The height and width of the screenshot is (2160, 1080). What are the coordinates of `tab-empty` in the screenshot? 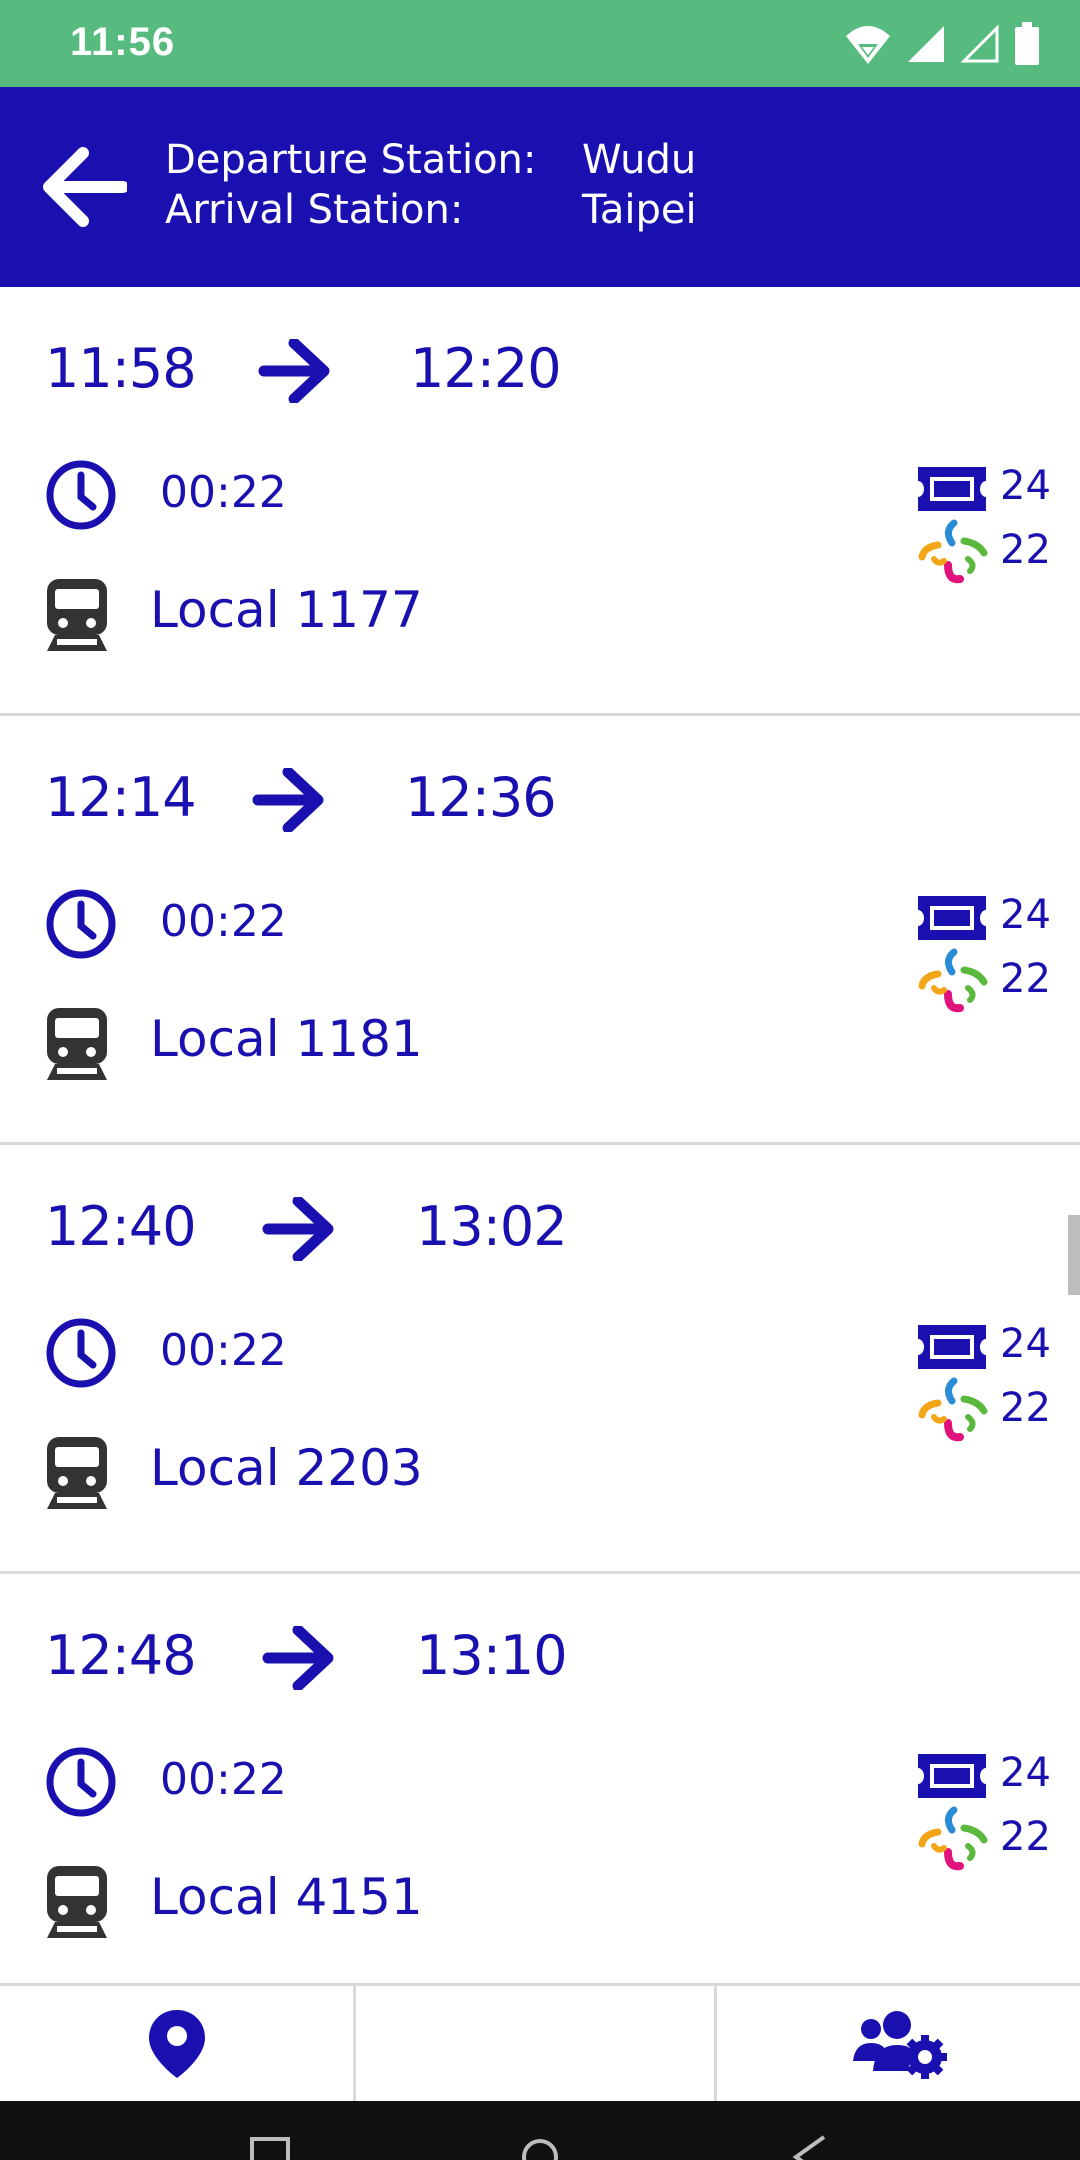 It's located at (536, 2043).